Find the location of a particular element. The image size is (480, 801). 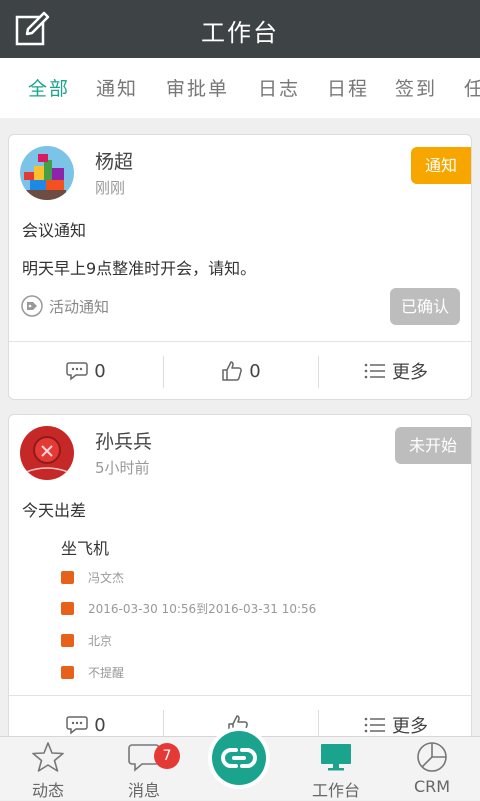

monitor-icon is located at coordinates (336, 757).